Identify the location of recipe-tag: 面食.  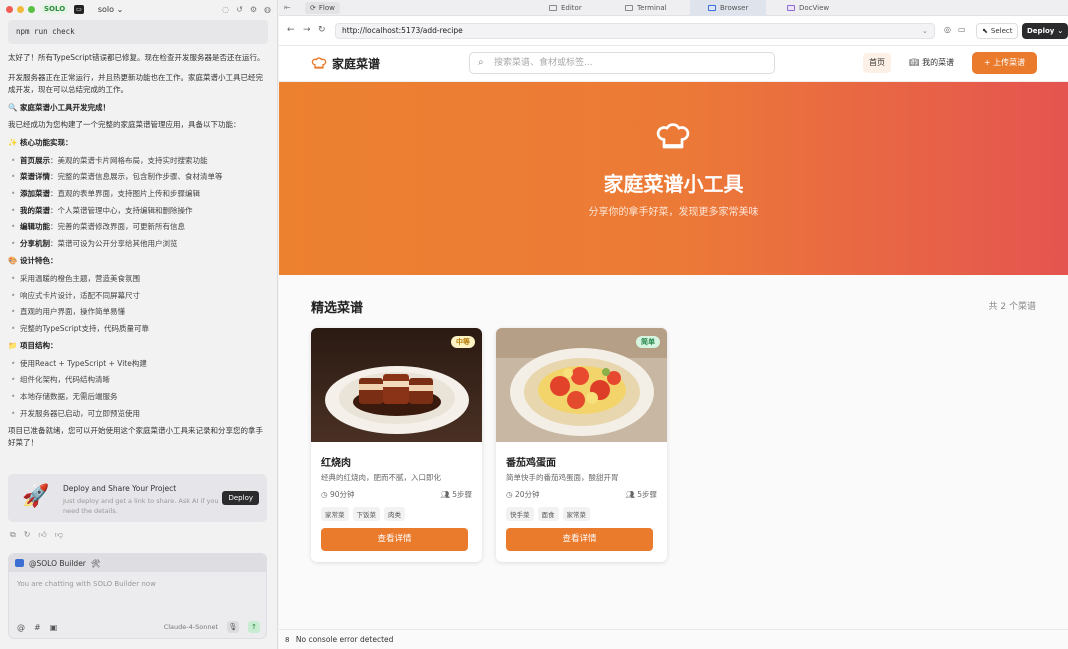
(548, 514).